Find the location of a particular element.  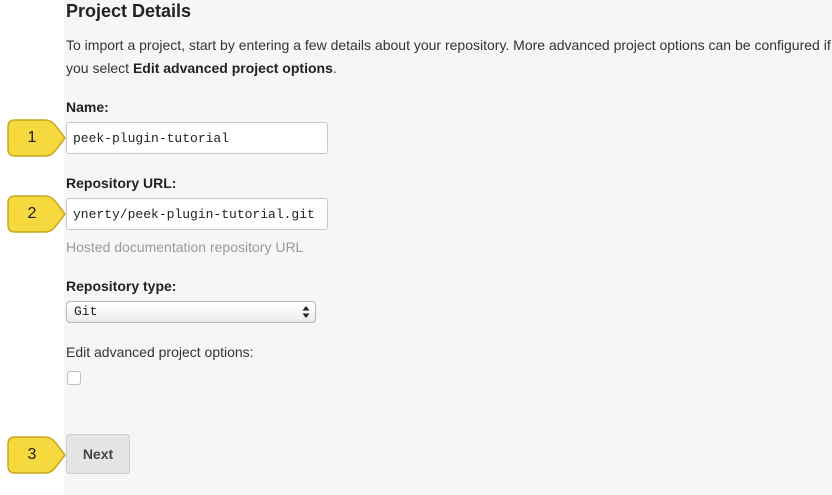

select-arrows-icon is located at coordinates (306, 312).